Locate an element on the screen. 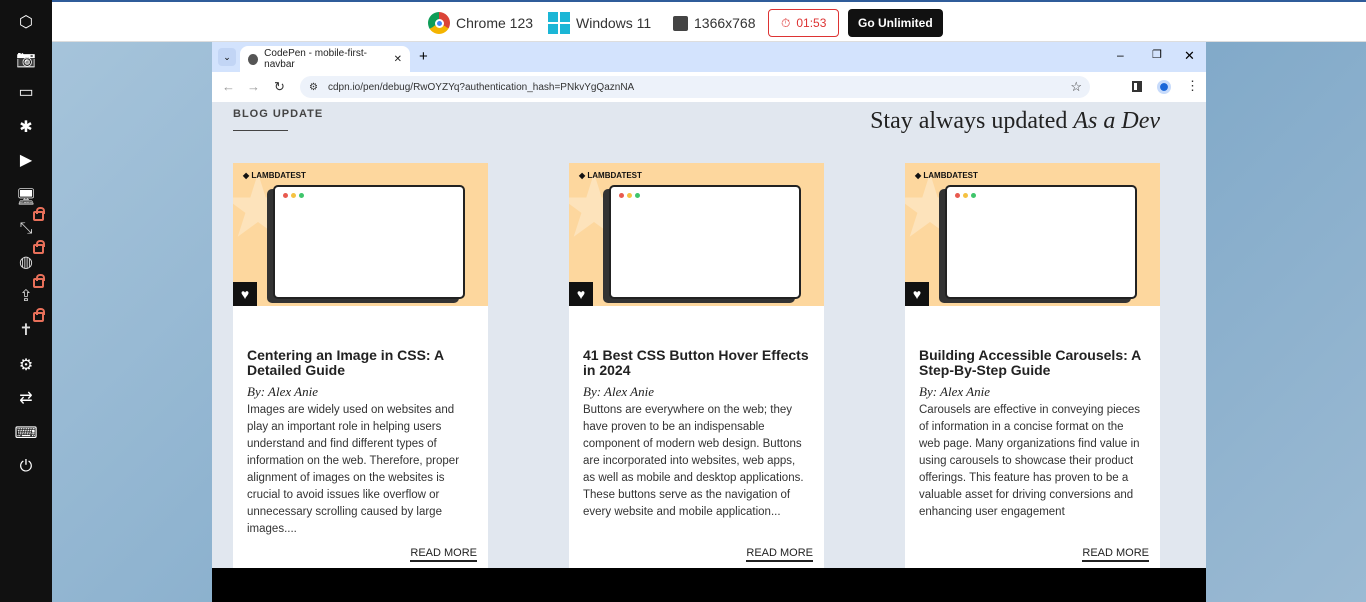  browser-info: Chrome 123 is located at coordinates (480, 23).